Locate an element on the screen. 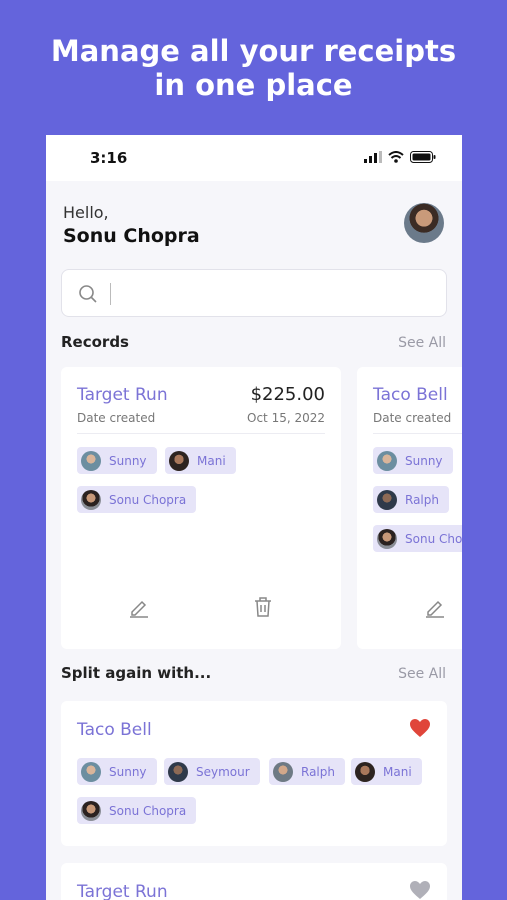 This screenshot has height=900, width=507. records-title: Records is located at coordinates (95, 342).